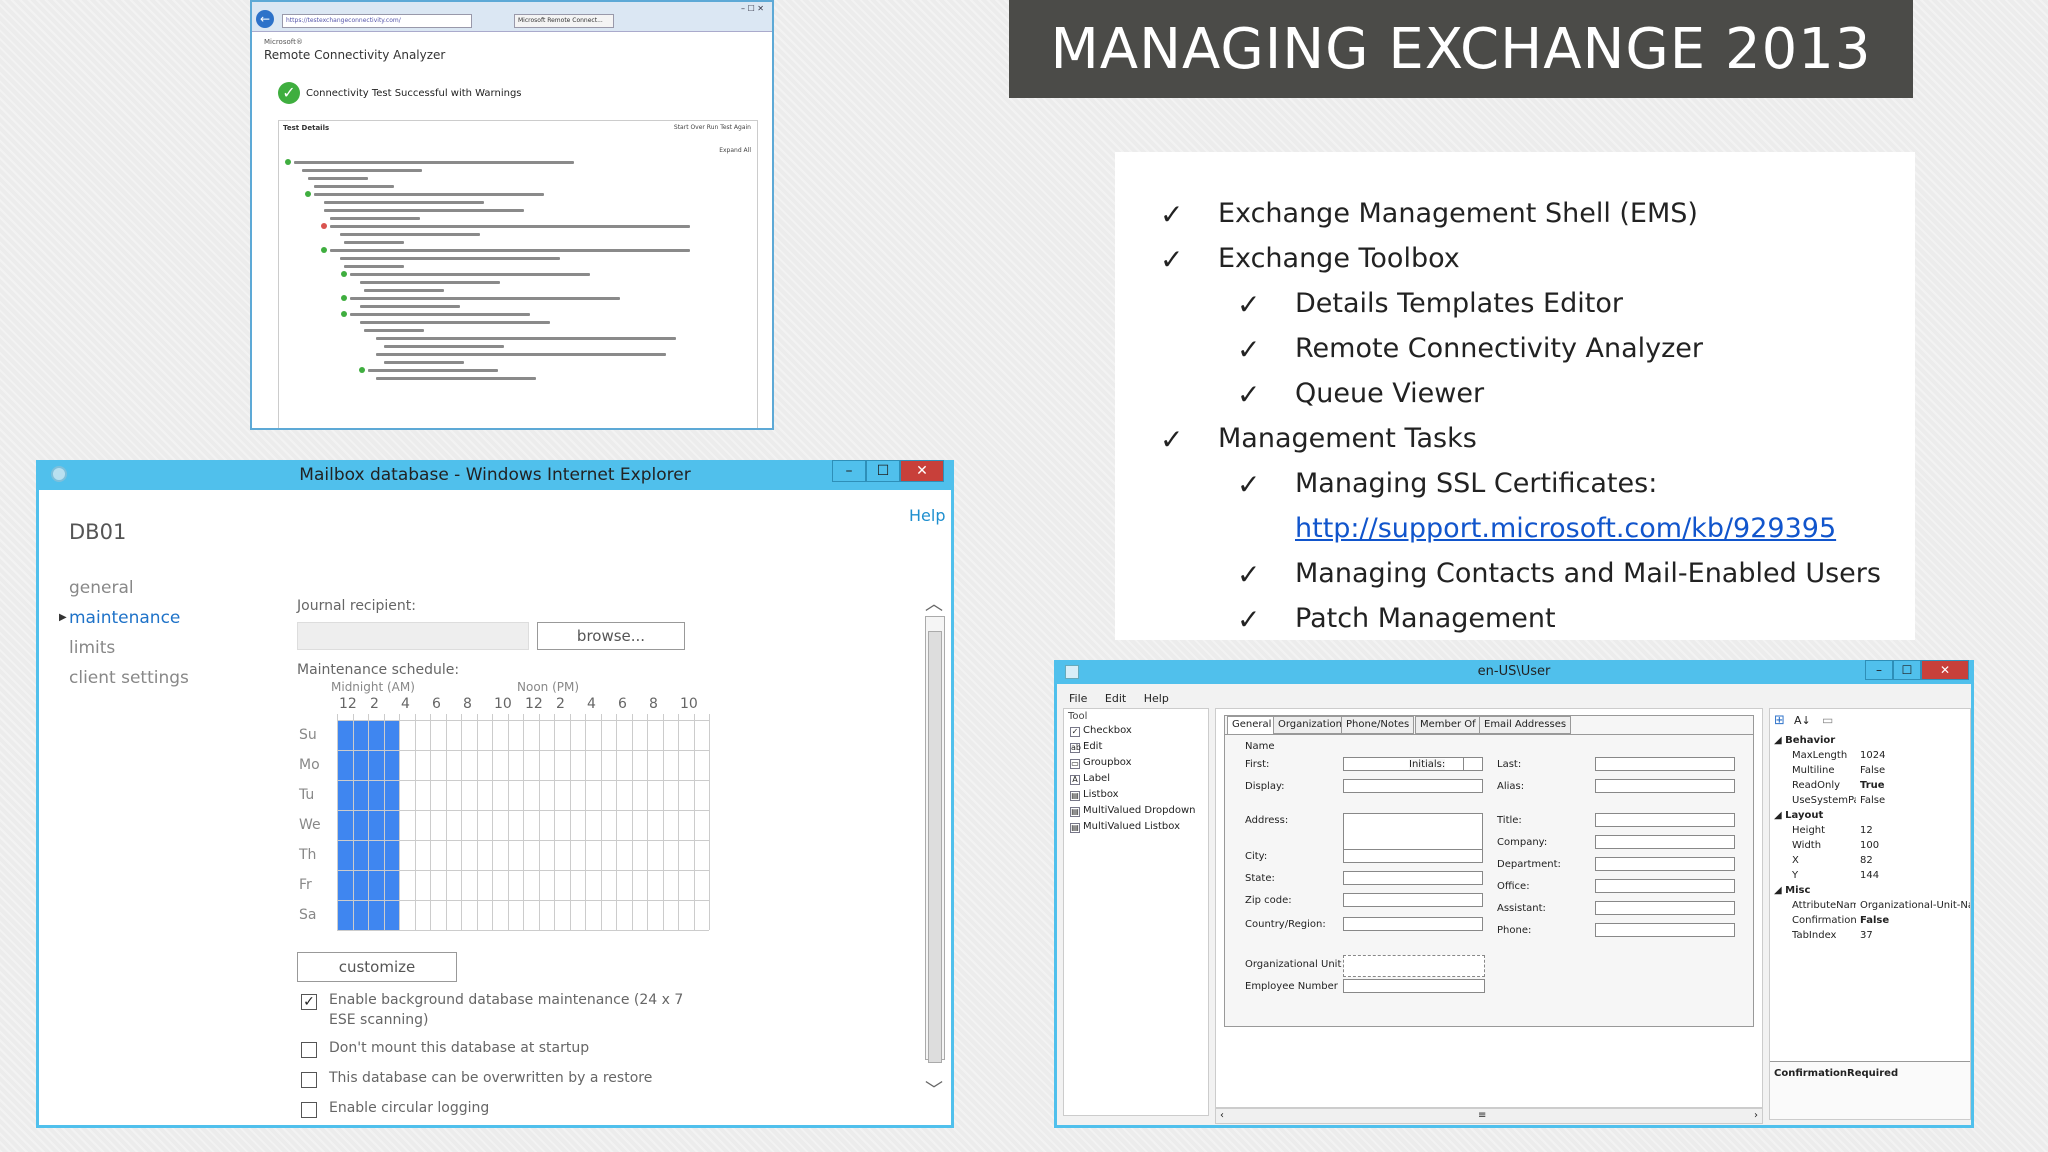  Describe the element at coordinates (1804, 740) in the screenshot. I see `property-section: ◢ Behavior` at that location.